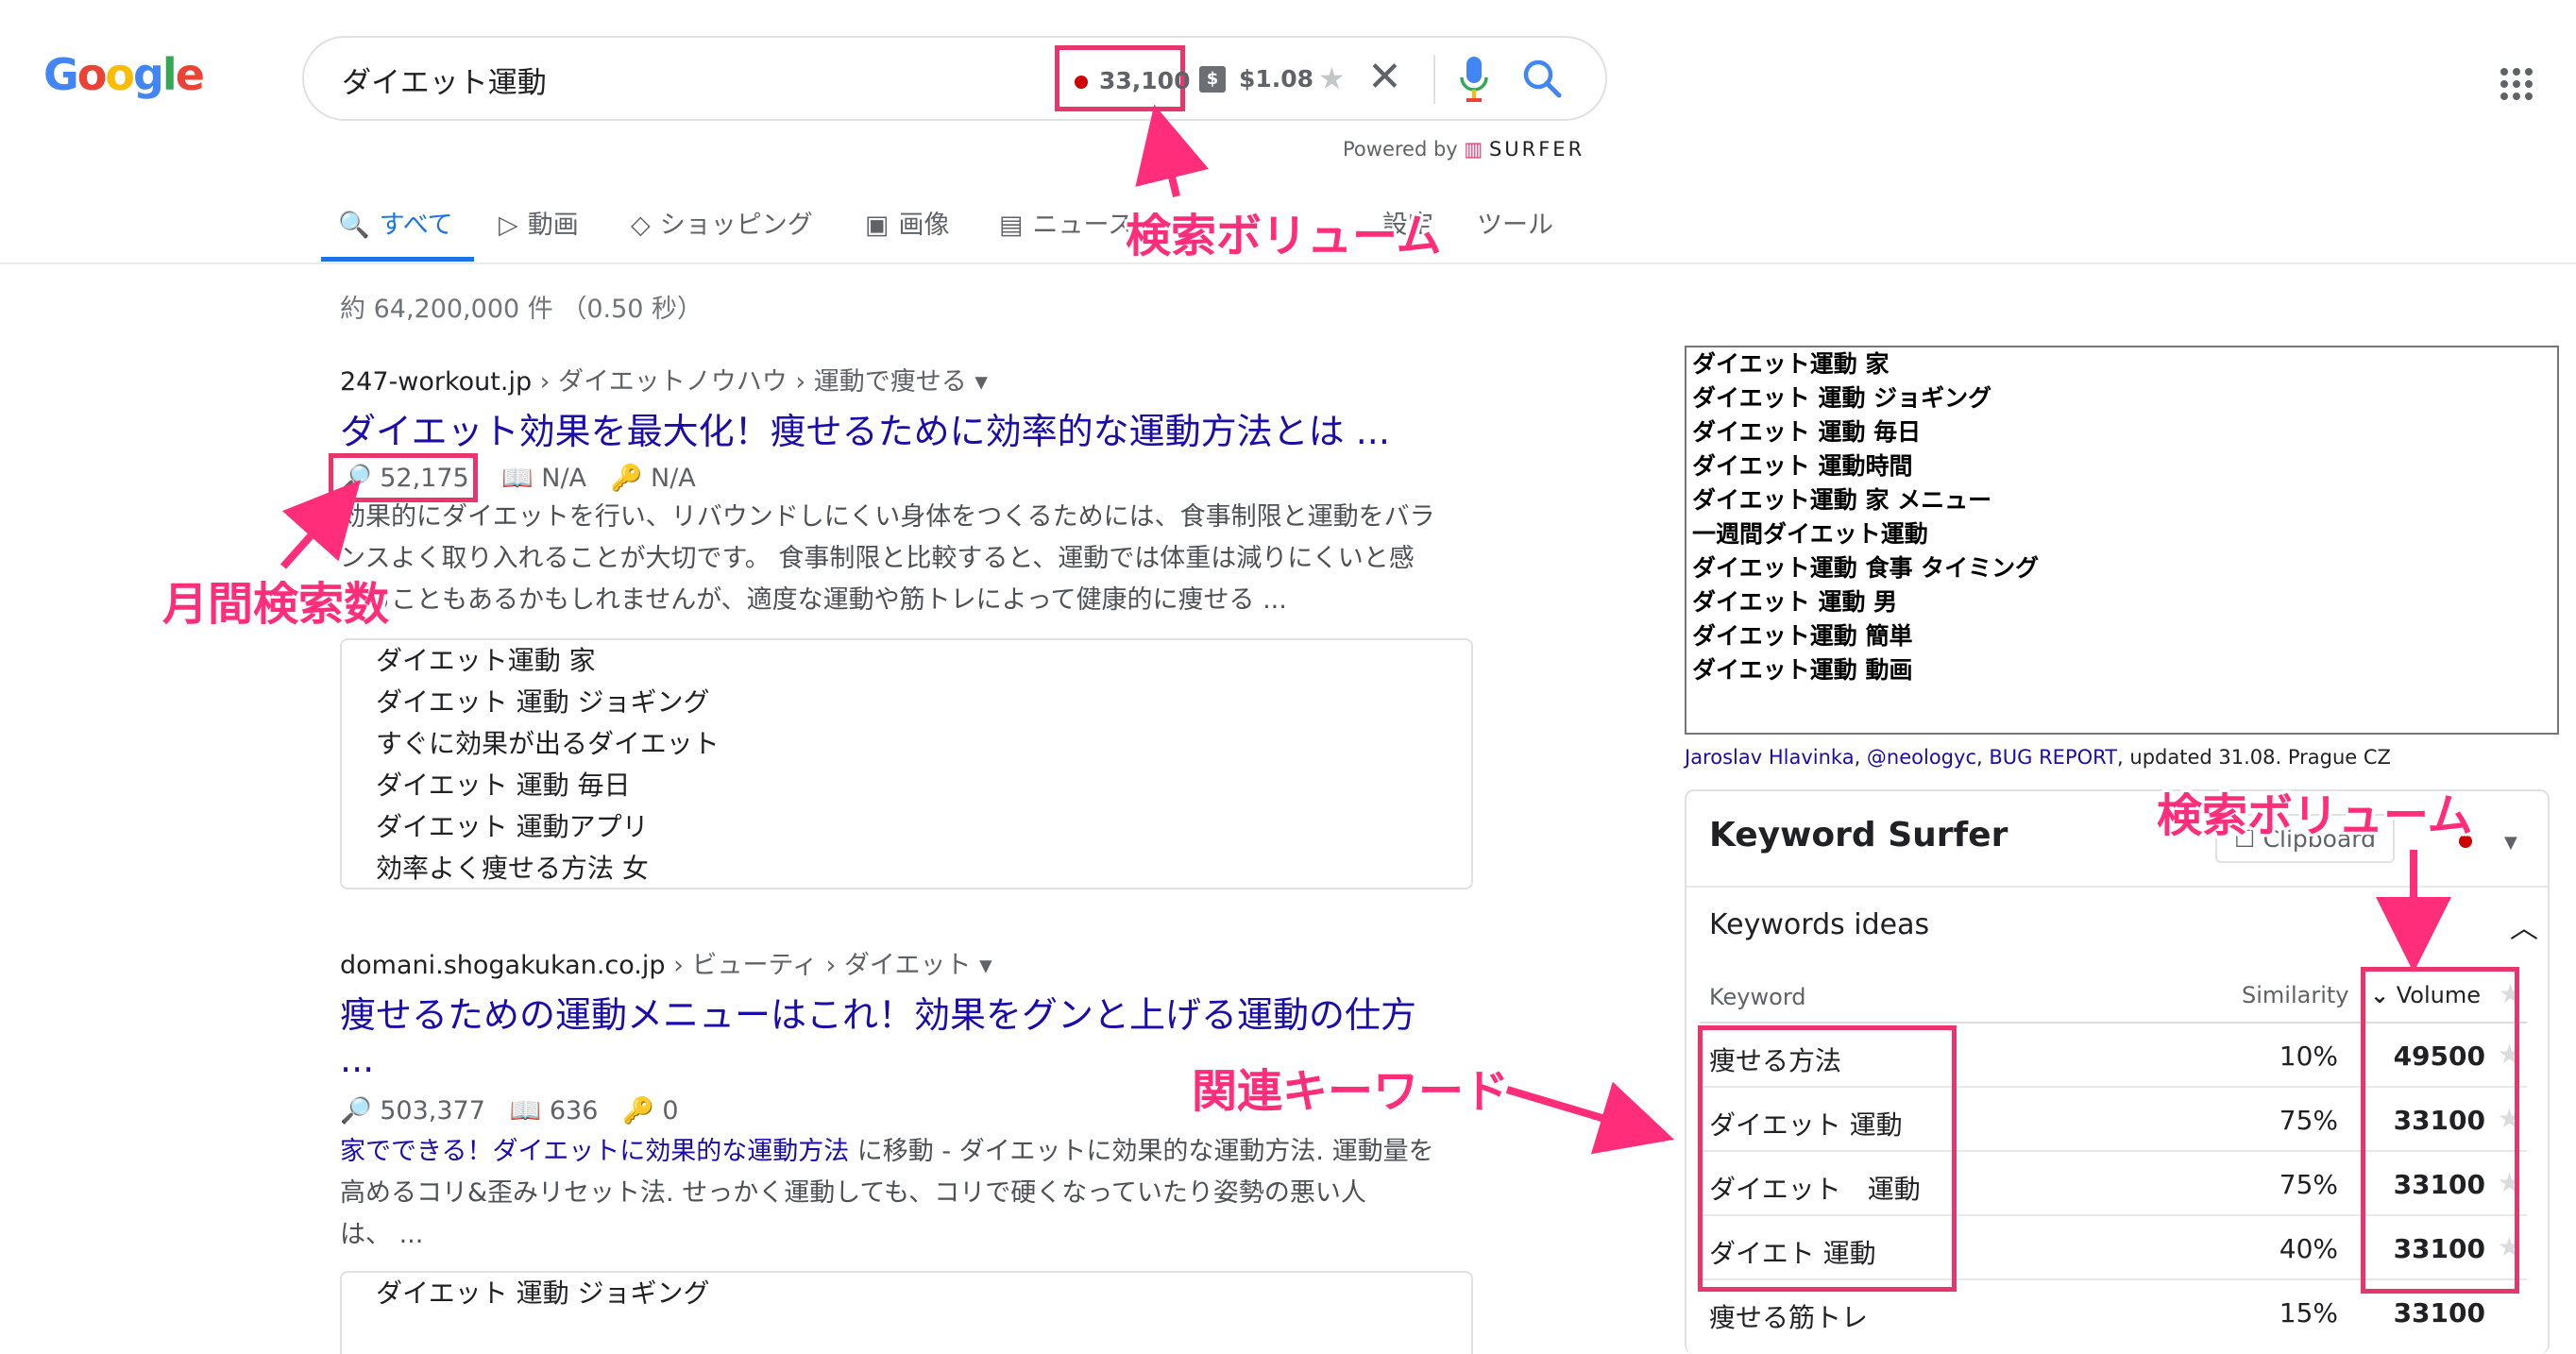  I want to click on key-value: 0, so click(670, 1111).